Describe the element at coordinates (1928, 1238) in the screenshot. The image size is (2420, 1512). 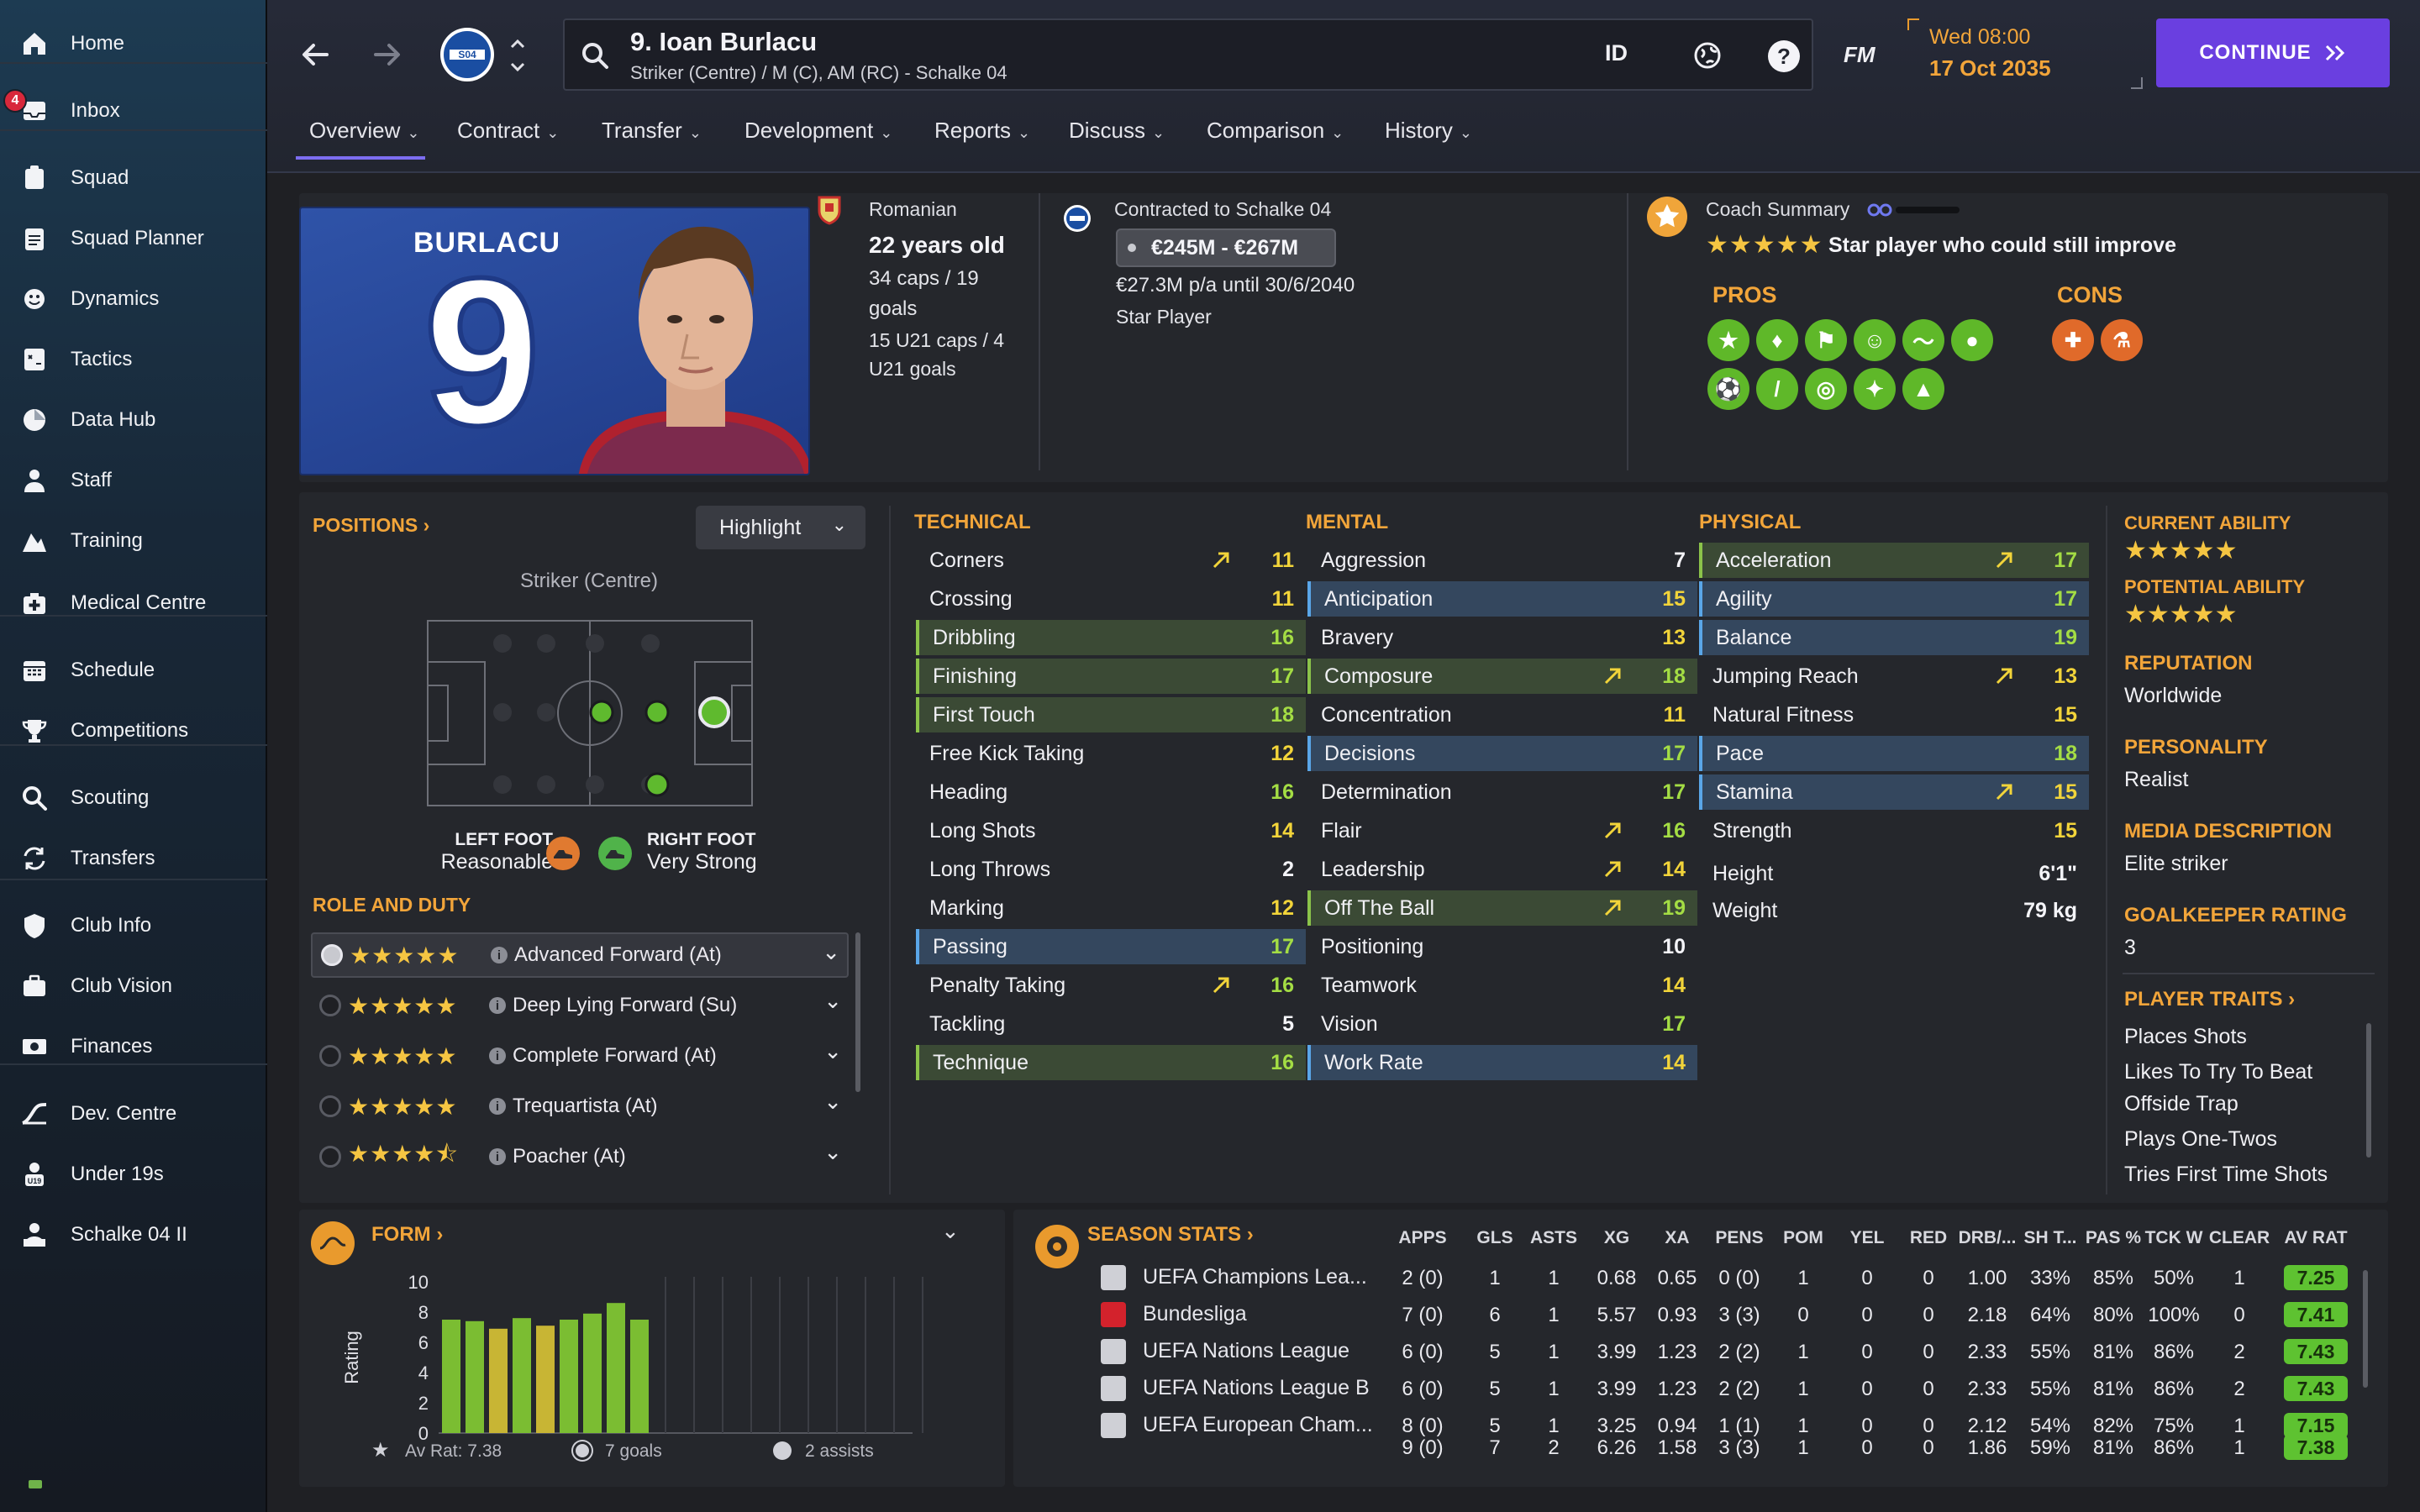
I see `stats-column-header: RED` at that location.